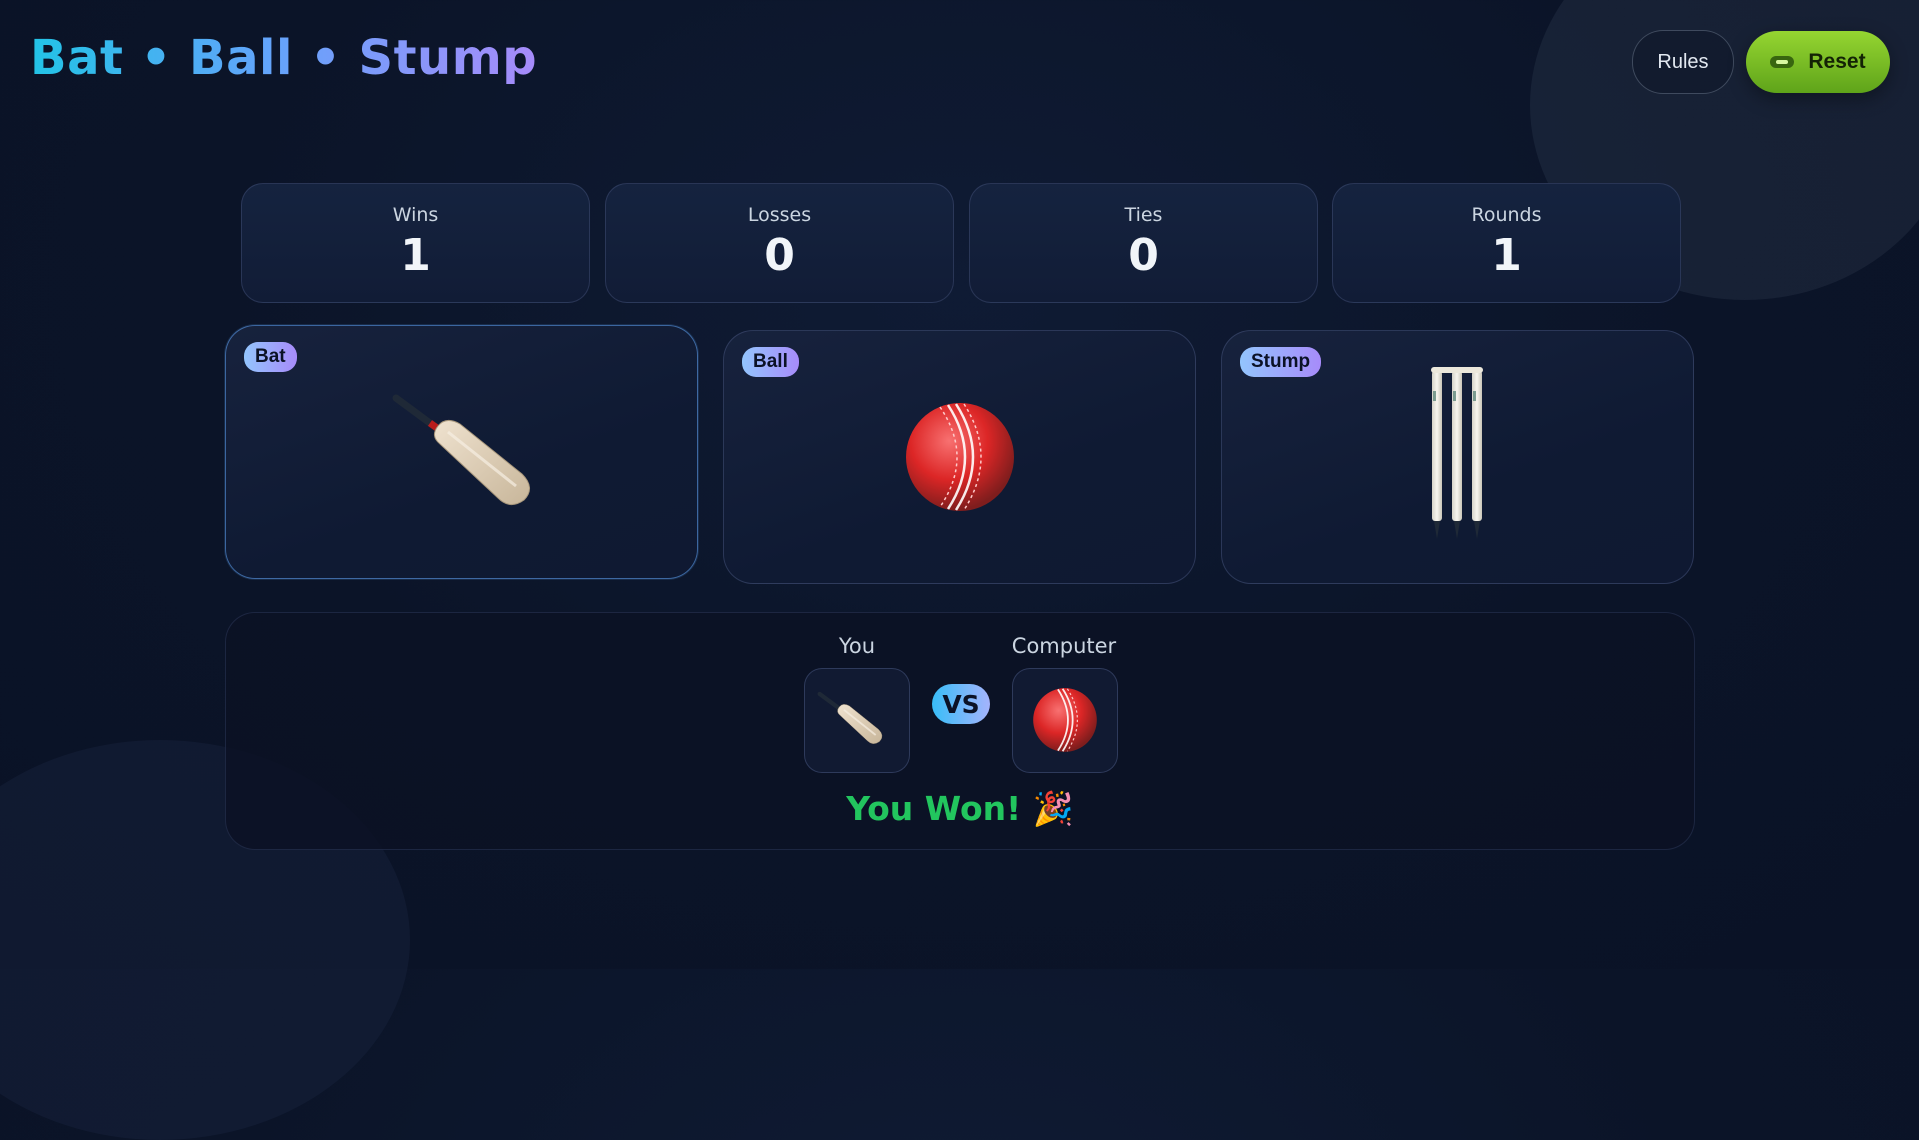 This screenshot has height=1140, width=1919. I want to click on your-choice, so click(857, 720).